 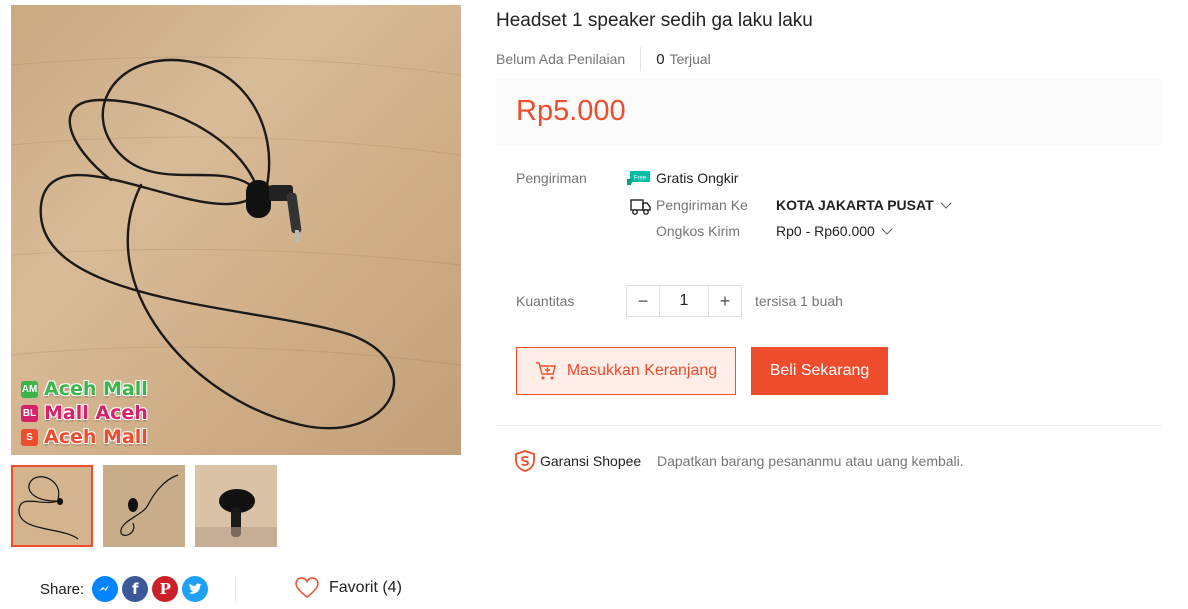 I want to click on facebook-icon: f, so click(x=135, y=589).